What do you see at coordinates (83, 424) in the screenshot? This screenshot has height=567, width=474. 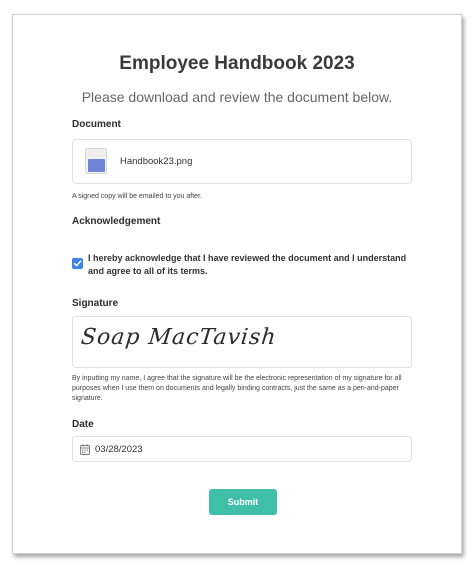 I see `date-label: Date` at bounding box center [83, 424].